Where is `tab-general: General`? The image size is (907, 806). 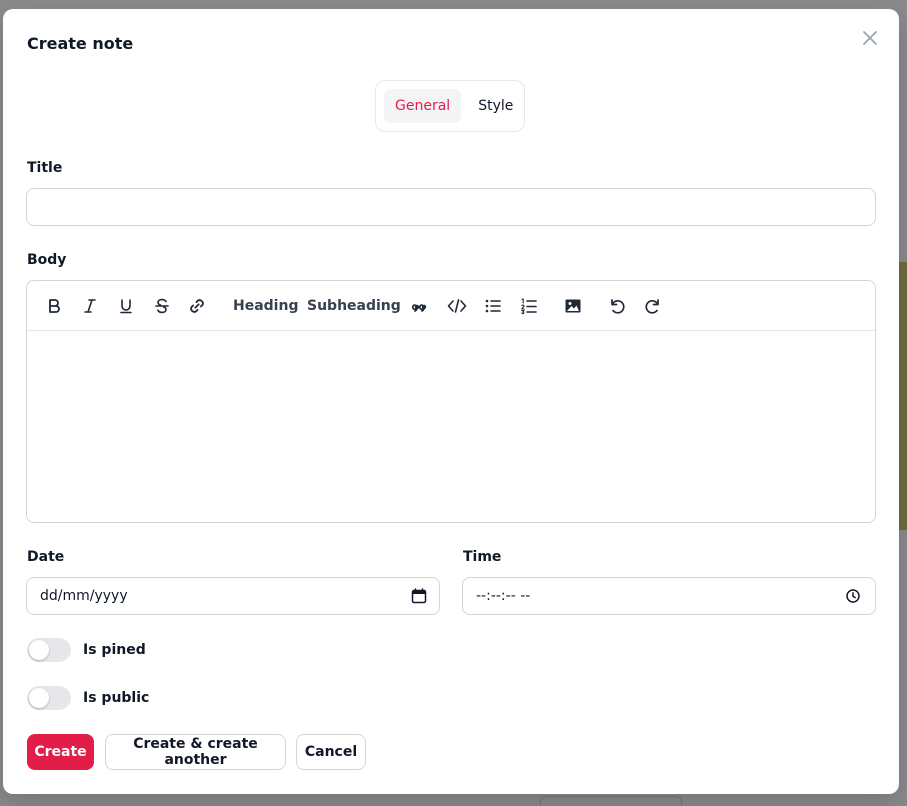
tab-general: General is located at coordinates (423, 106).